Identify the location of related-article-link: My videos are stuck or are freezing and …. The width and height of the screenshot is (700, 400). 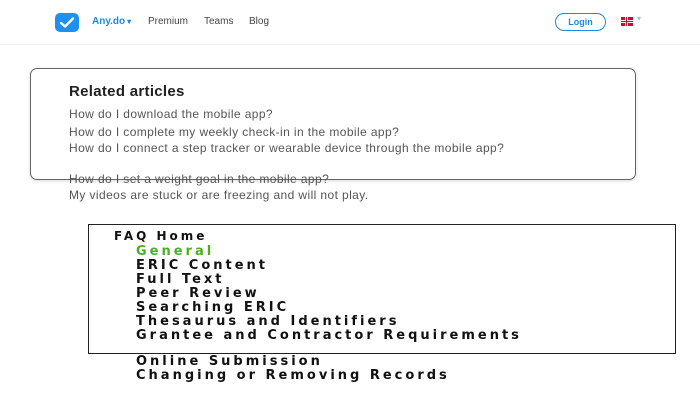
(219, 195).